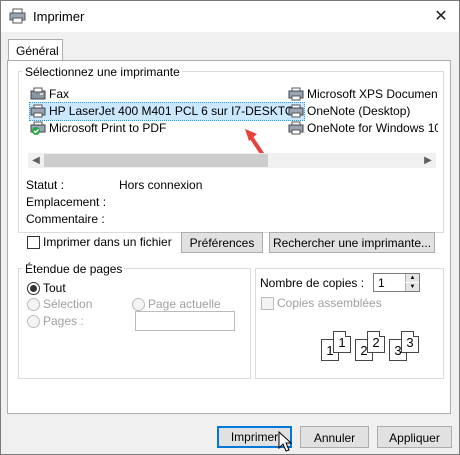 This screenshot has width=460, height=455. What do you see at coordinates (285, 441) in the screenshot?
I see `mouse-cursor-icon` at bounding box center [285, 441].